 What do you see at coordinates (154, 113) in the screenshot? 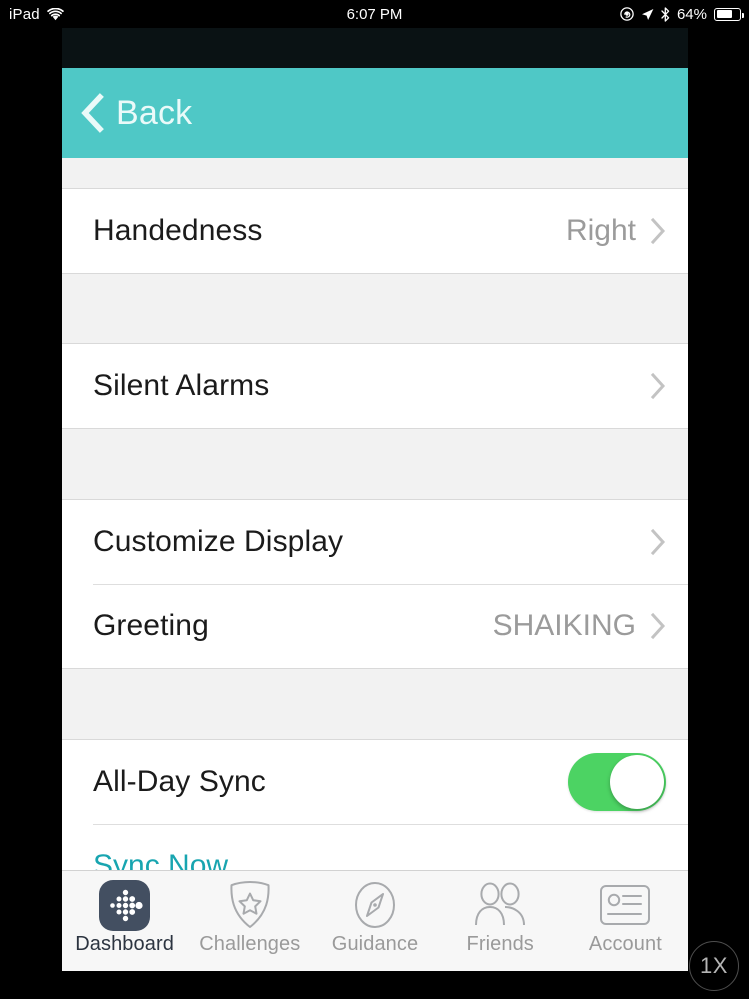
I see `back-button-label: Back` at bounding box center [154, 113].